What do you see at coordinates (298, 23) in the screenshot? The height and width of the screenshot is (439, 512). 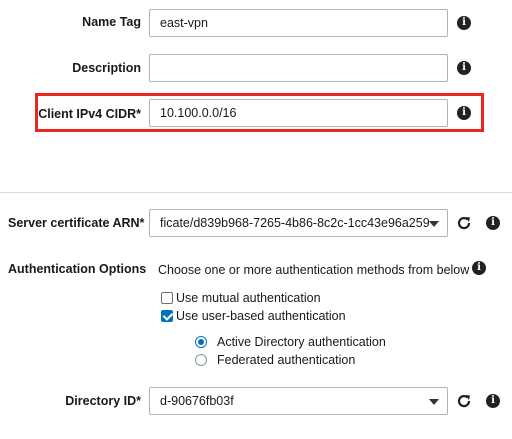 I see `name-tag-input` at bounding box center [298, 23].